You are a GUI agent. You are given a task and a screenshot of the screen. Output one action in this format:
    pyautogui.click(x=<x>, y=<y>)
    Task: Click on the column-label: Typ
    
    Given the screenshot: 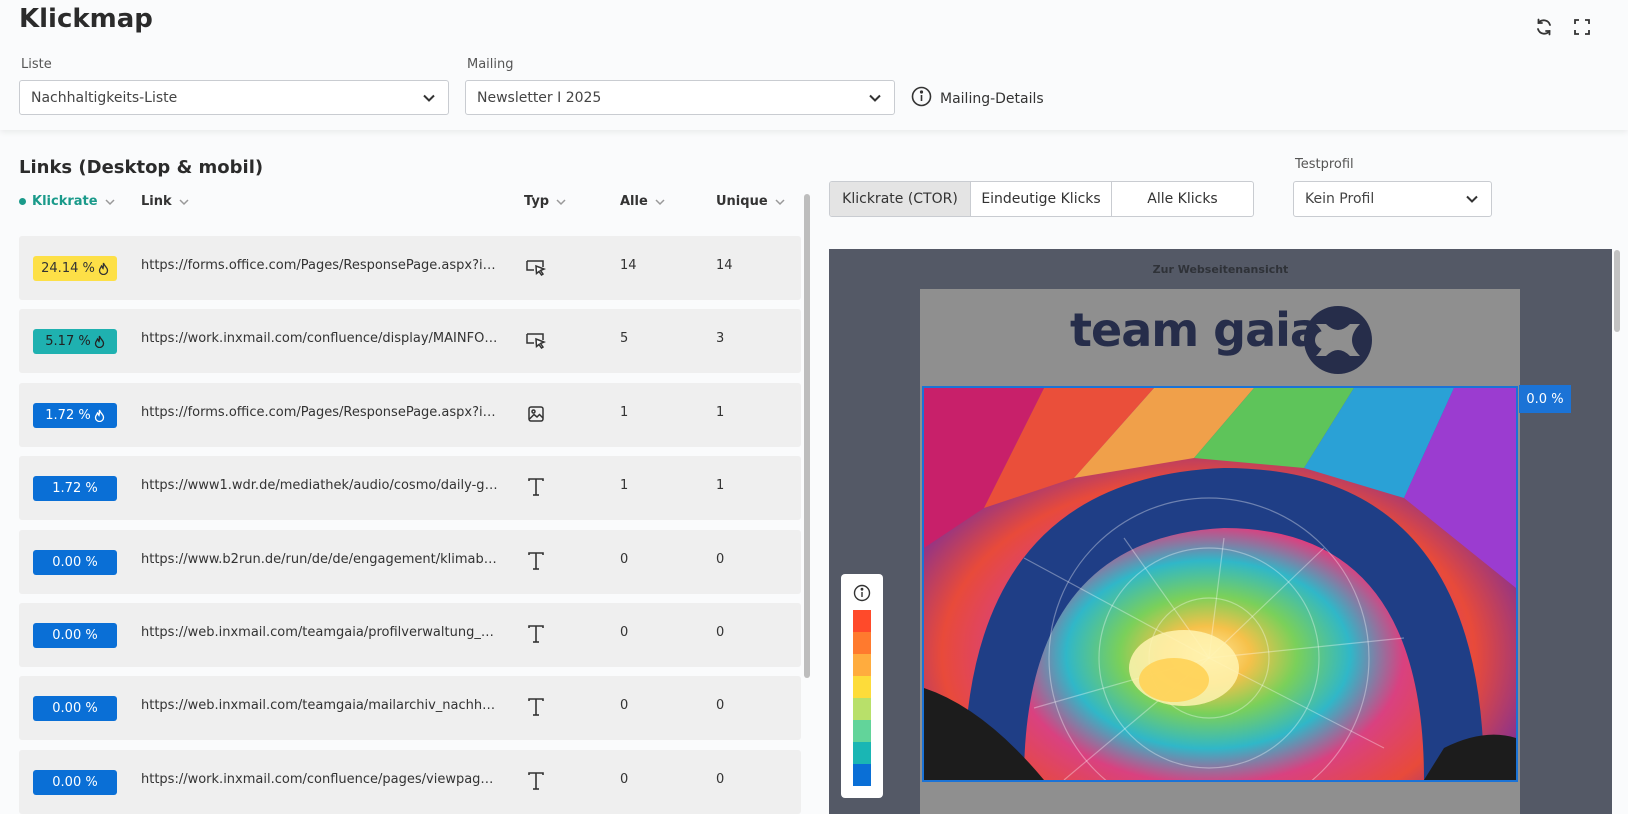 What is the action you would take?
    pyautogui.click(x=537, y=201)
    